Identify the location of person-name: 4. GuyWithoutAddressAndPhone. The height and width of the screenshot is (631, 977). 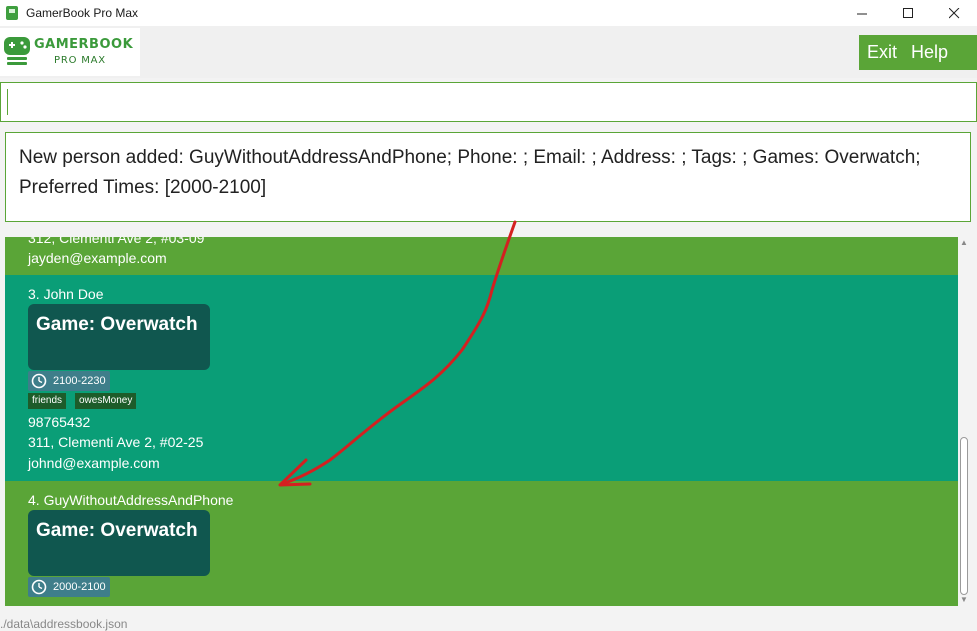
(131, 500).